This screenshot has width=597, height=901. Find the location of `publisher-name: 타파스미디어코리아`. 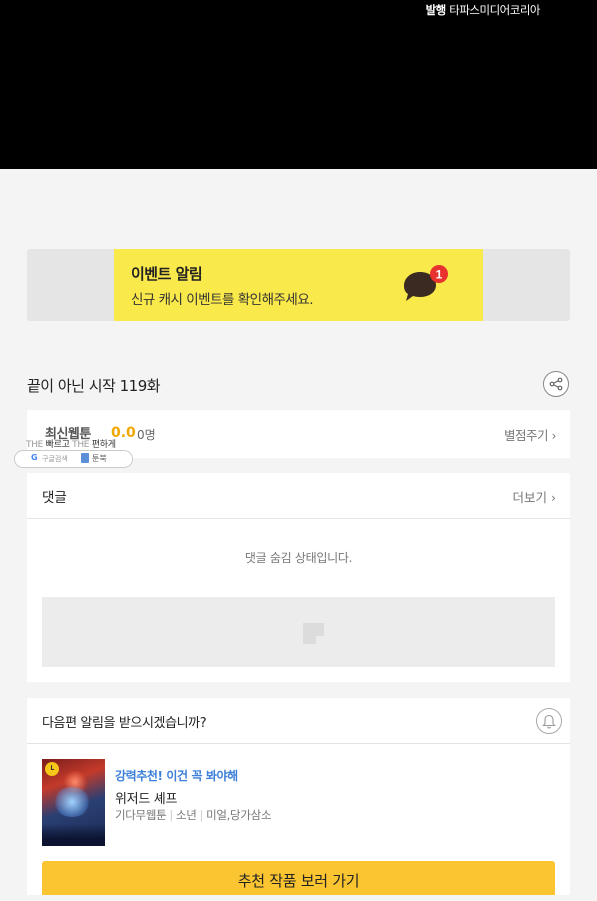

publisher-name: 타파스미디어코리아 is located at coordinates (494, 10).